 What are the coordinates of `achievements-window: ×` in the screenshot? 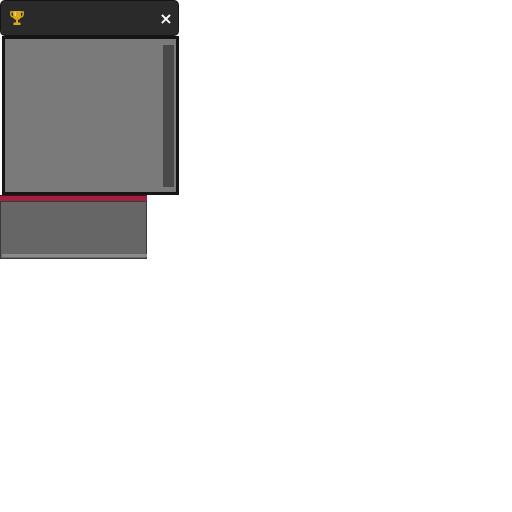 It's located at (91, 98).